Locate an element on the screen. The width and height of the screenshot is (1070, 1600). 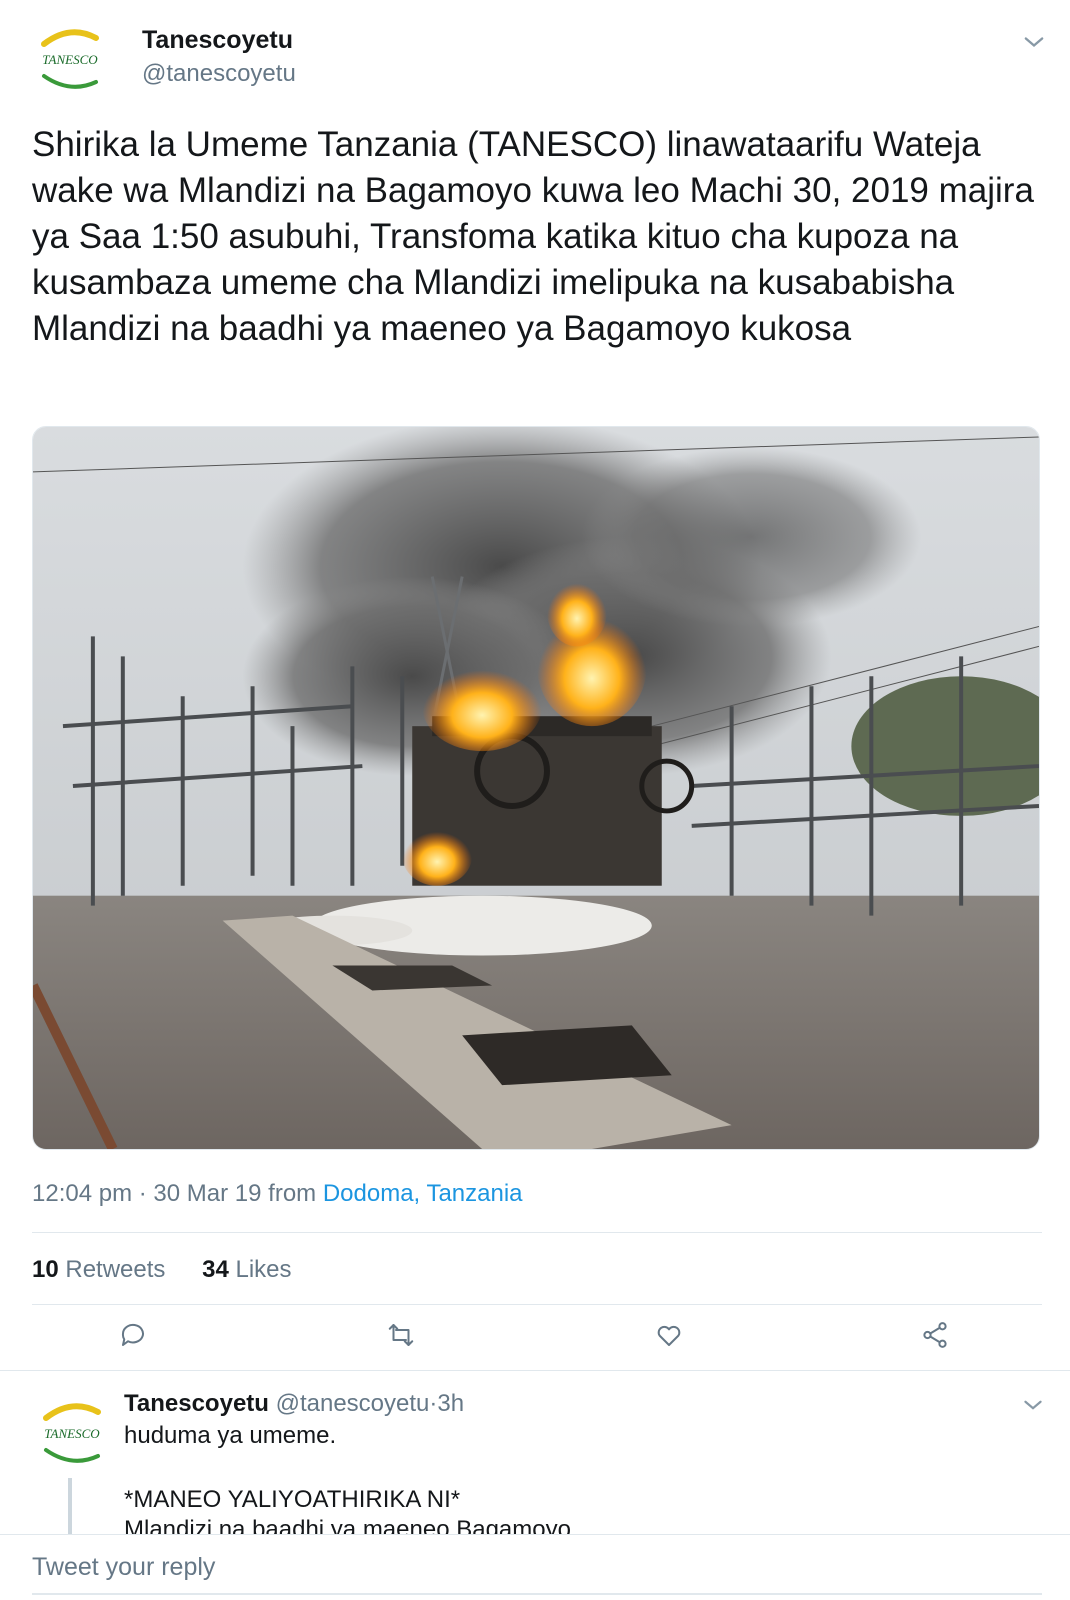
tweet-time: 12:04 pm is located at coordinates (82, 1193).